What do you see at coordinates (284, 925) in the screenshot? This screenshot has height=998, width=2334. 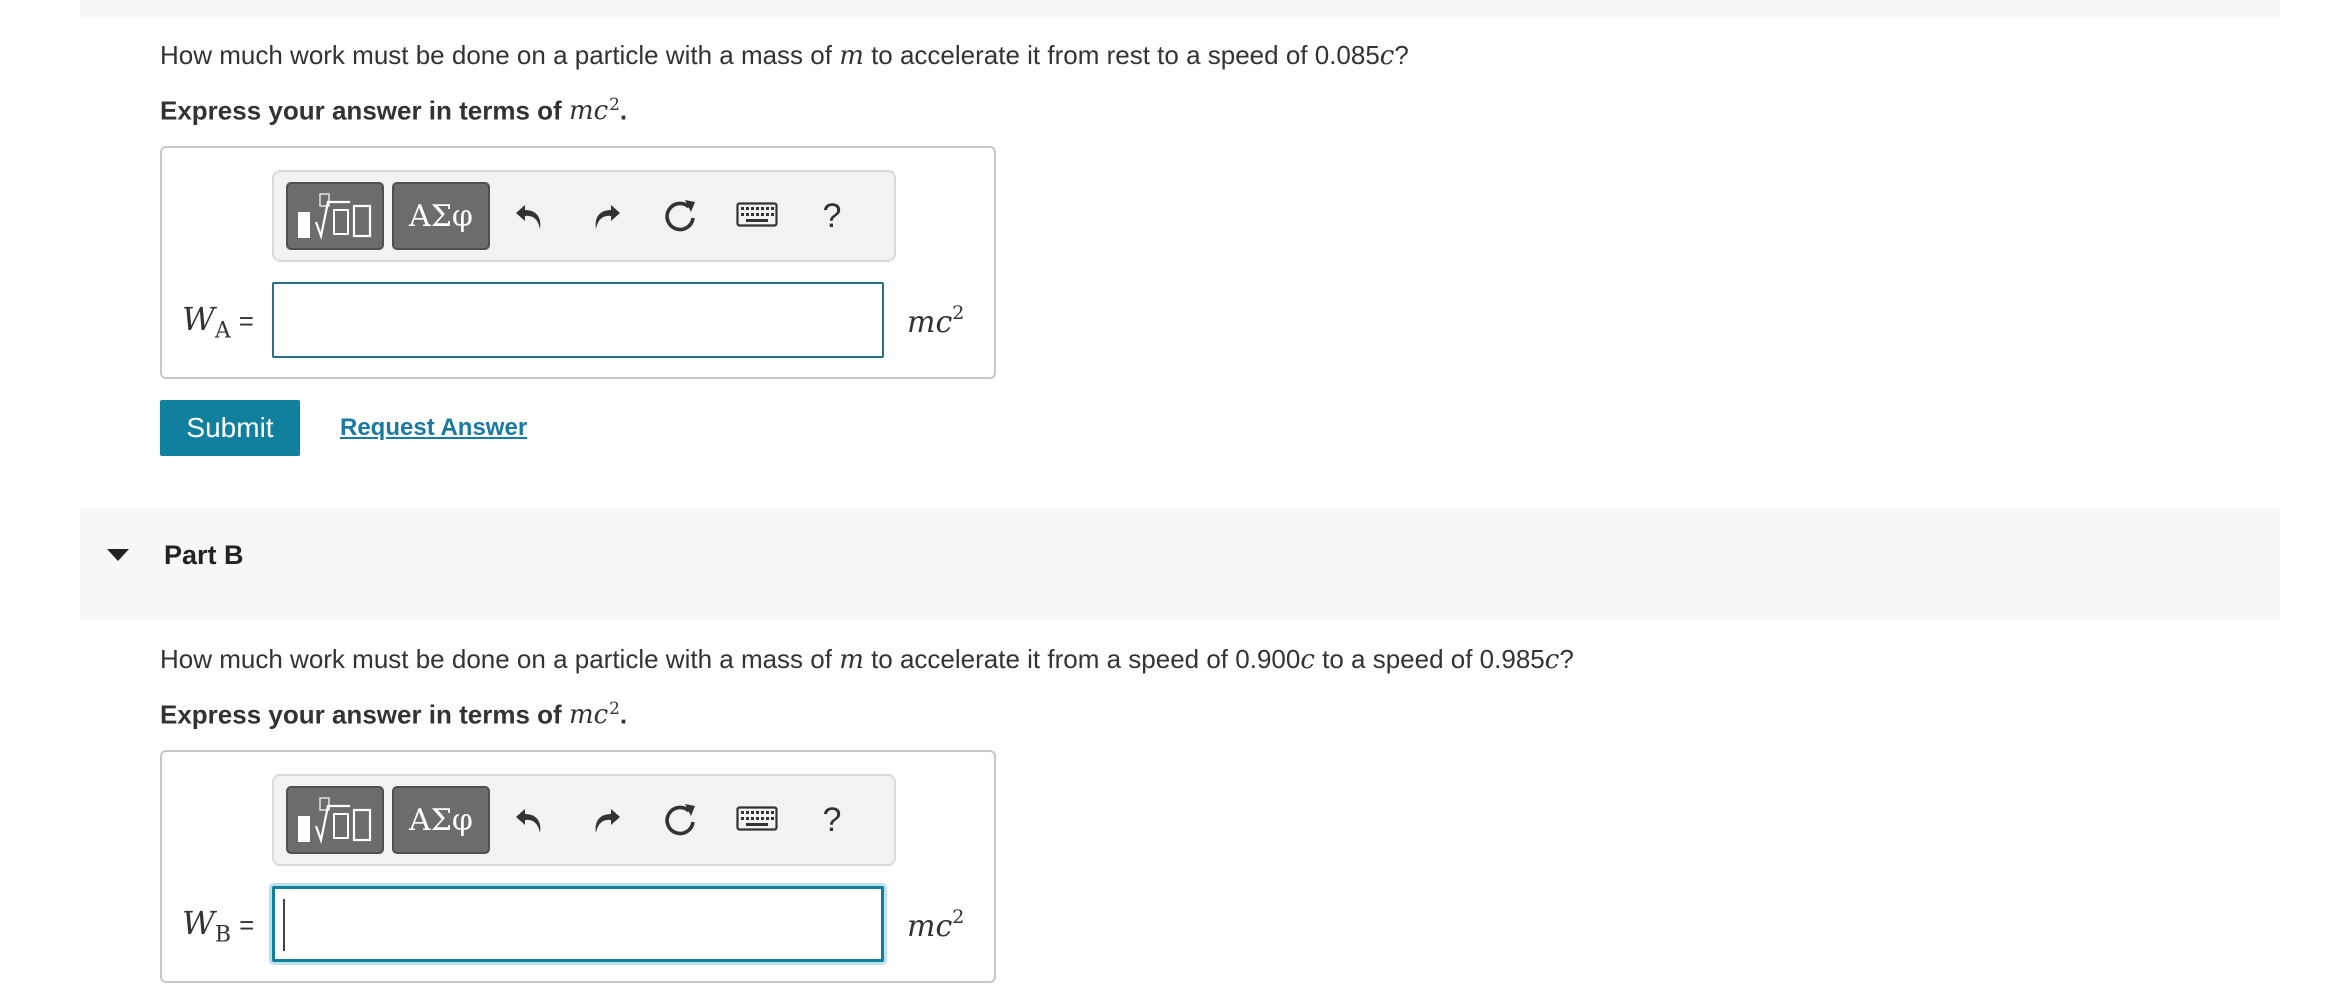 I see `text-caret` at bounding box center [284, 925].